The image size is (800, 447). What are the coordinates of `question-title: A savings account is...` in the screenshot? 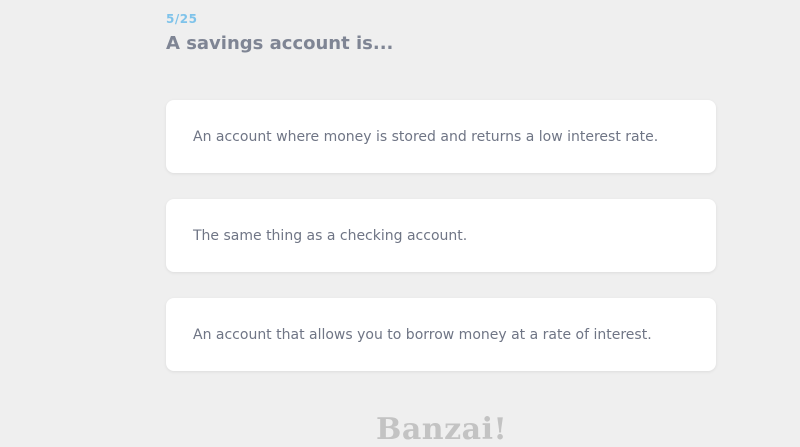 It's located at (280, 43).